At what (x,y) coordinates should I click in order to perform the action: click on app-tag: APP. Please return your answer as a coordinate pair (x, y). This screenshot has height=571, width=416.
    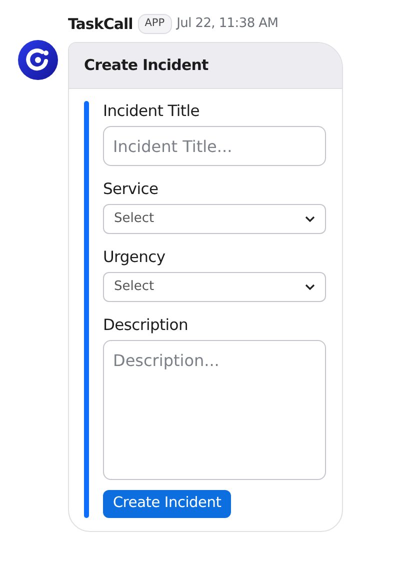
    Looking at the image, I should click on (155, 24).